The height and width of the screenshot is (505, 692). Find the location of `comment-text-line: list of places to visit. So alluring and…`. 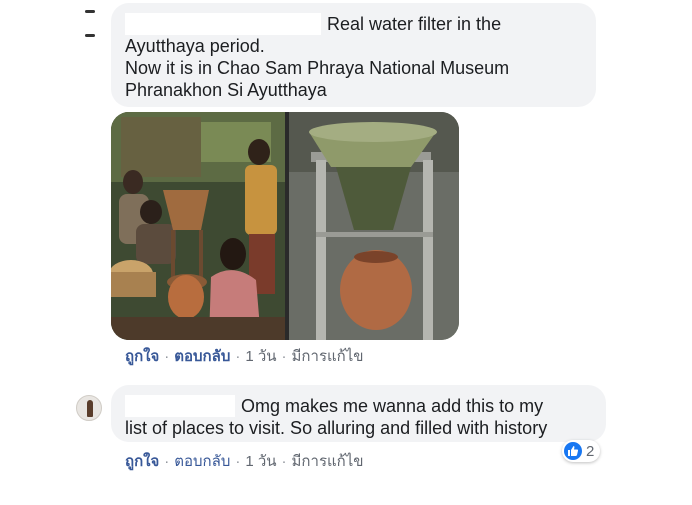

comment-text-line: list of places to visit. So alluring and… is located at coordinates (336, 428).